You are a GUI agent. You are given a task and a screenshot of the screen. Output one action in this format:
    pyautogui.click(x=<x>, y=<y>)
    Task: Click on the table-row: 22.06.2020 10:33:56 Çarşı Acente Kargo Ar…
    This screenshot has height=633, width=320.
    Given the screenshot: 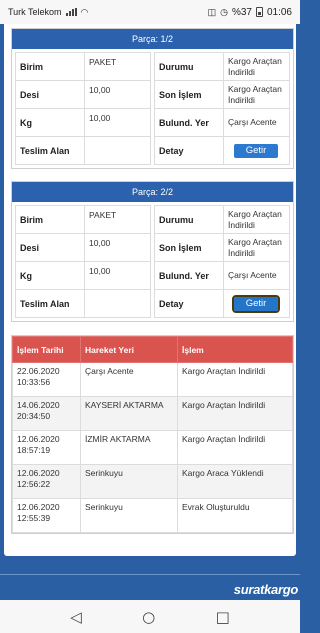 What is the action you would take?
    pyautogui.click(x=152, y=379)
    